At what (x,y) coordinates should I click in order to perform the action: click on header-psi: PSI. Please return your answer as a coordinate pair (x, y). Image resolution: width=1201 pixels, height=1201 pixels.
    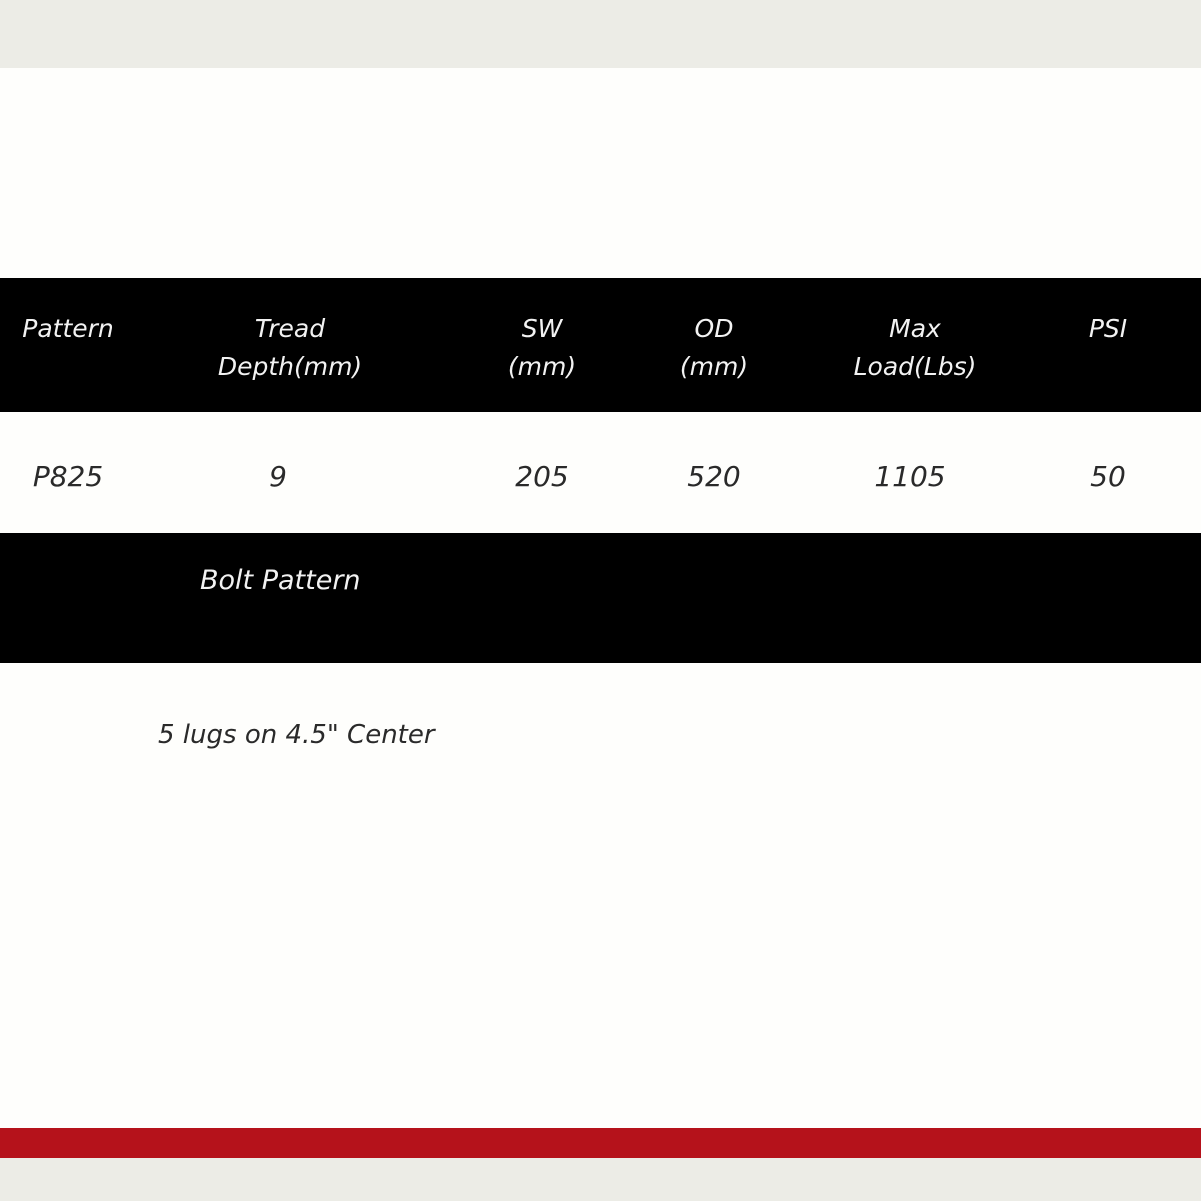
    Looking at the image, I should click on (1108, 328).